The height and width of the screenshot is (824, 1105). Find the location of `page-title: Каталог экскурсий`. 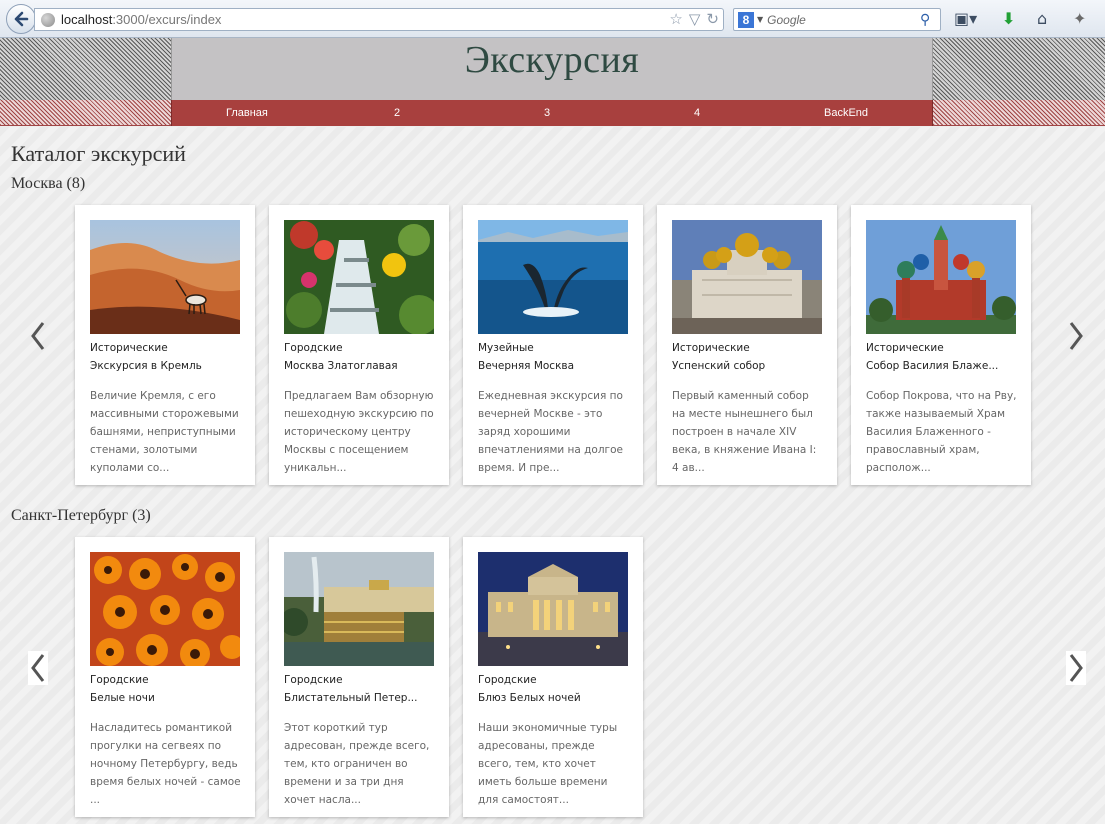

page-title: Каталог экскурсий is located at coordinates (98, 153).